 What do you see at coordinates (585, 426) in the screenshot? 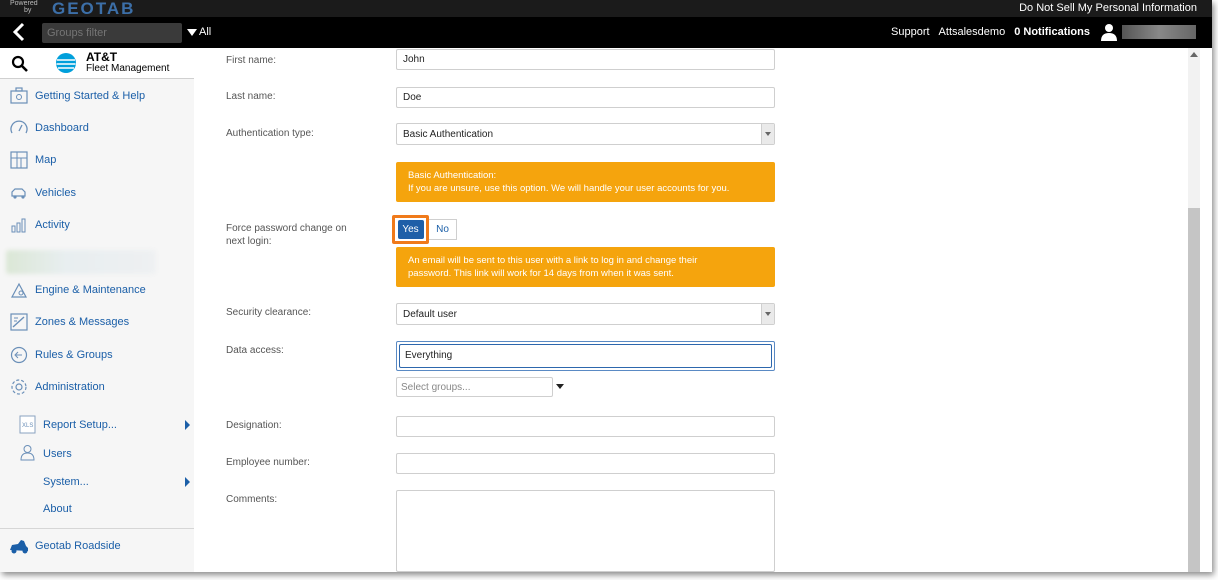
I see `designation-field` at bounding box center [585, 426].